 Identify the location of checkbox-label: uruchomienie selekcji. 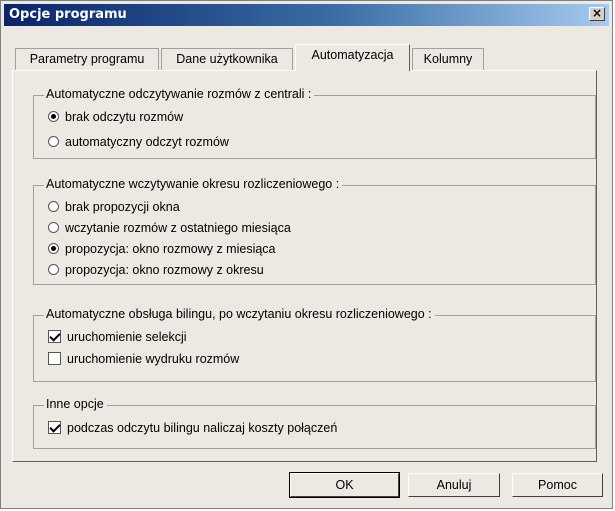
(127, 337).